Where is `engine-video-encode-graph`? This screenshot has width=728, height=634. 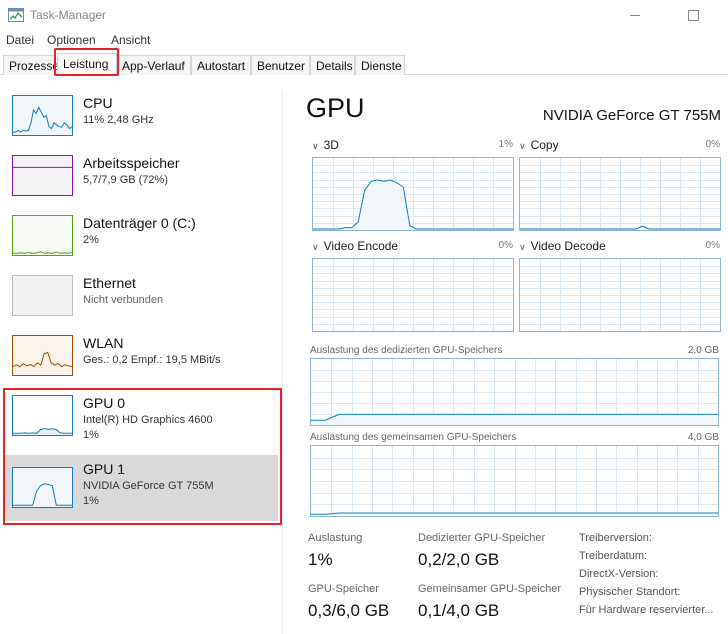
engine-video-encode-graph is located at coordinates (413, 295).